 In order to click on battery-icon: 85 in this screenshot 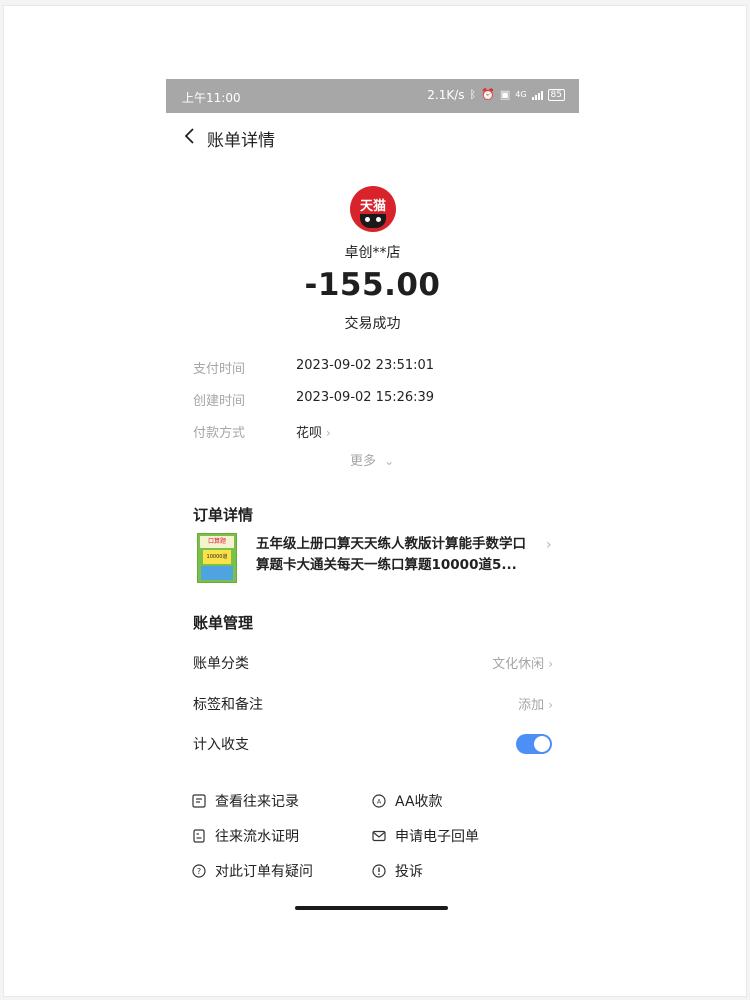, I will do `click(556, 95)`.